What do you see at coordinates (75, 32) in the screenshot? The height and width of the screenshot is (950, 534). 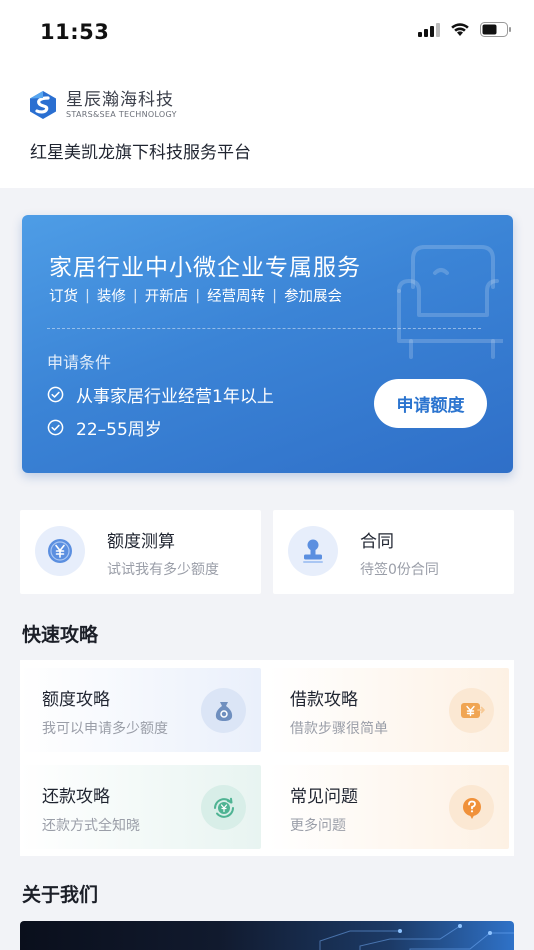 I see `status-time: 11:53` at bounding box center [75, 32].